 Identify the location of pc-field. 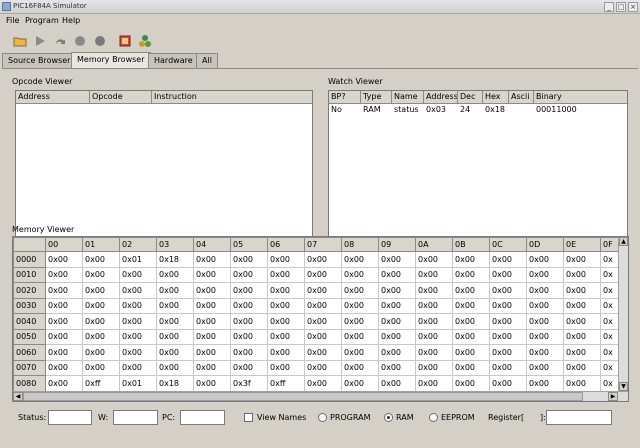
(202, 417).